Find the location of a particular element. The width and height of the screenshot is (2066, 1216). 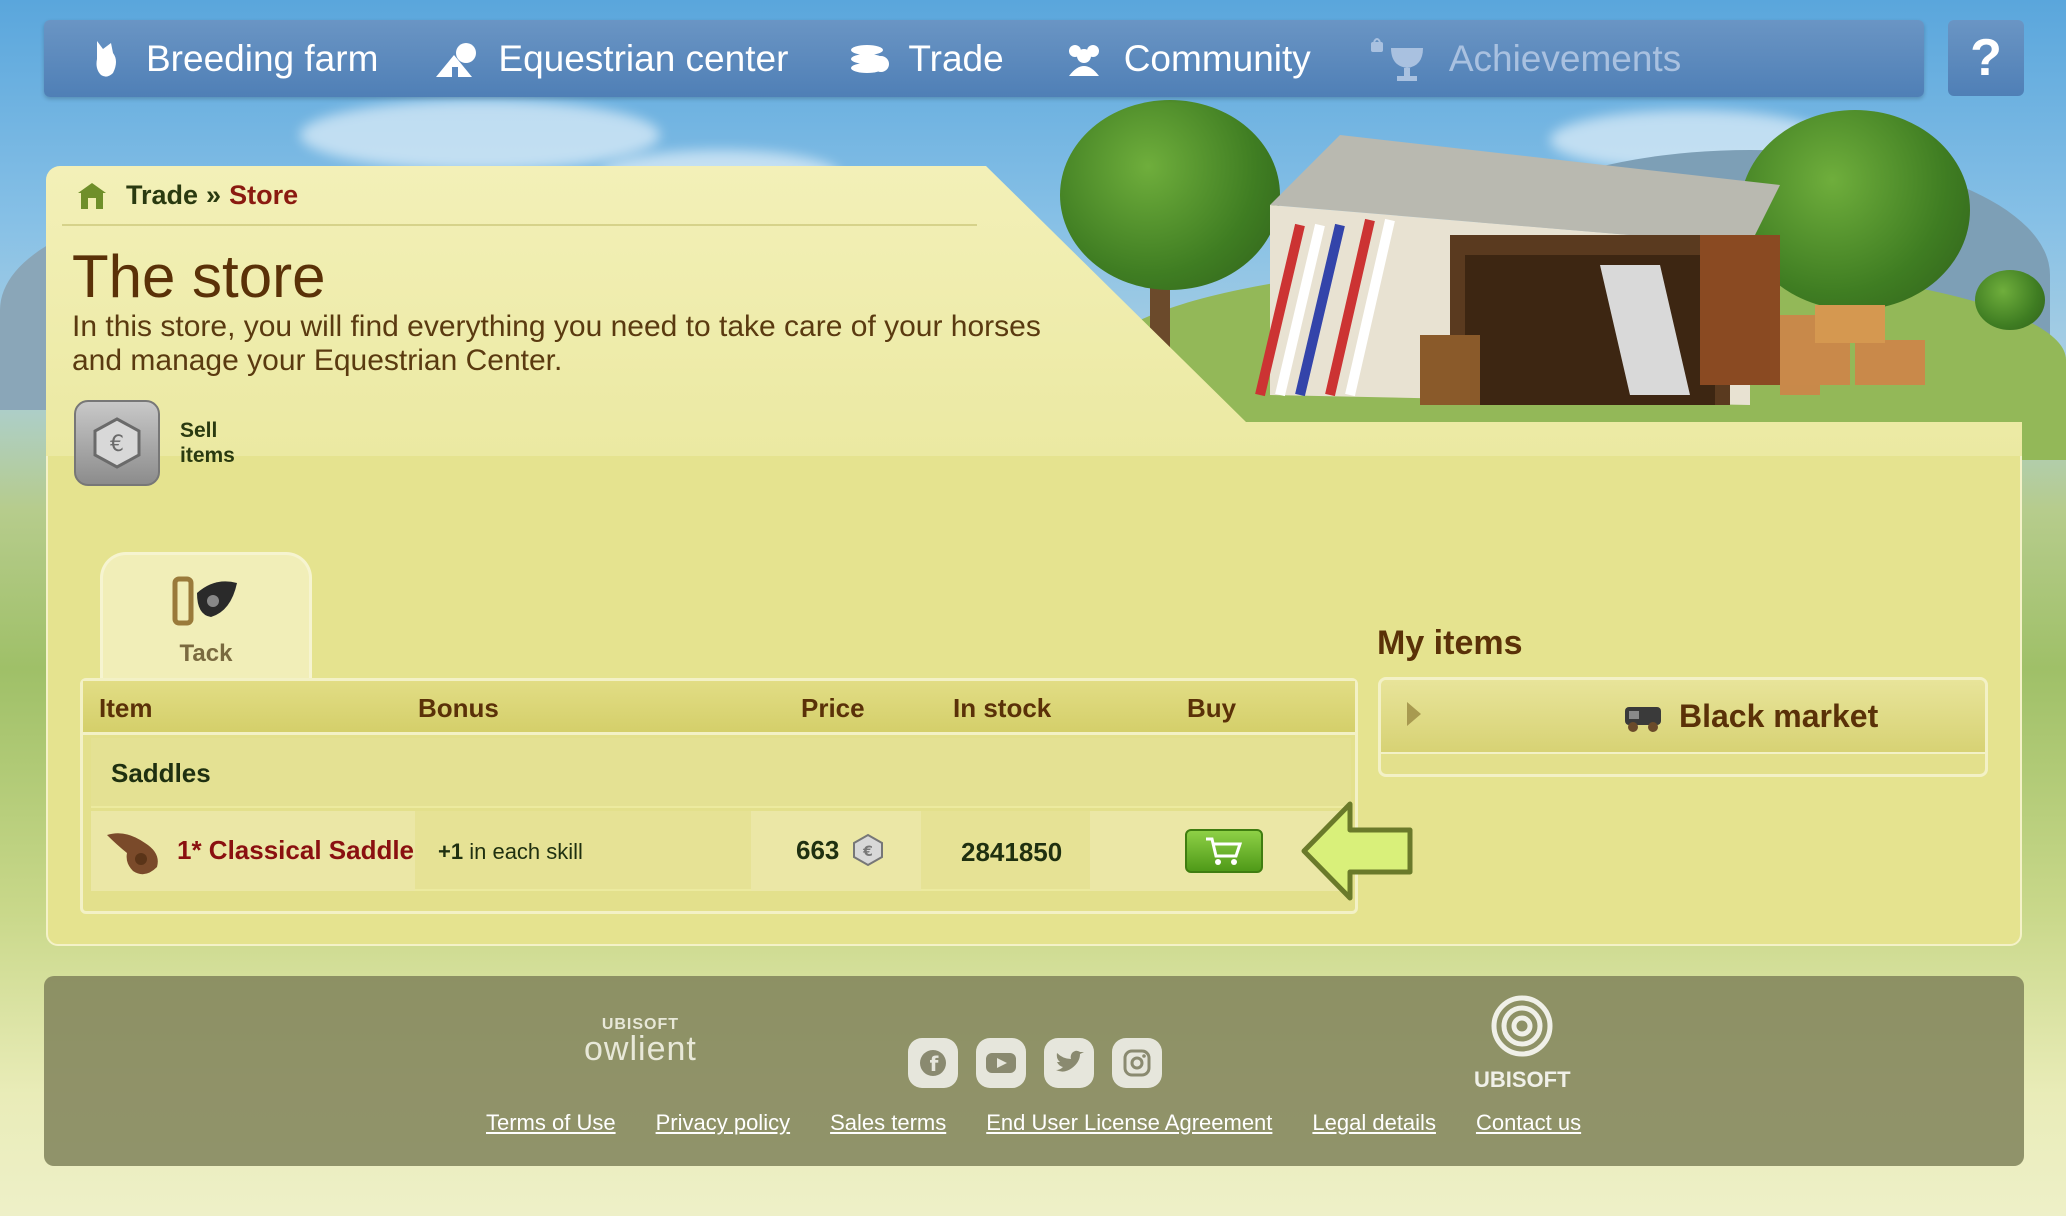

help-button: ? is located at coordinates (1986, 58).